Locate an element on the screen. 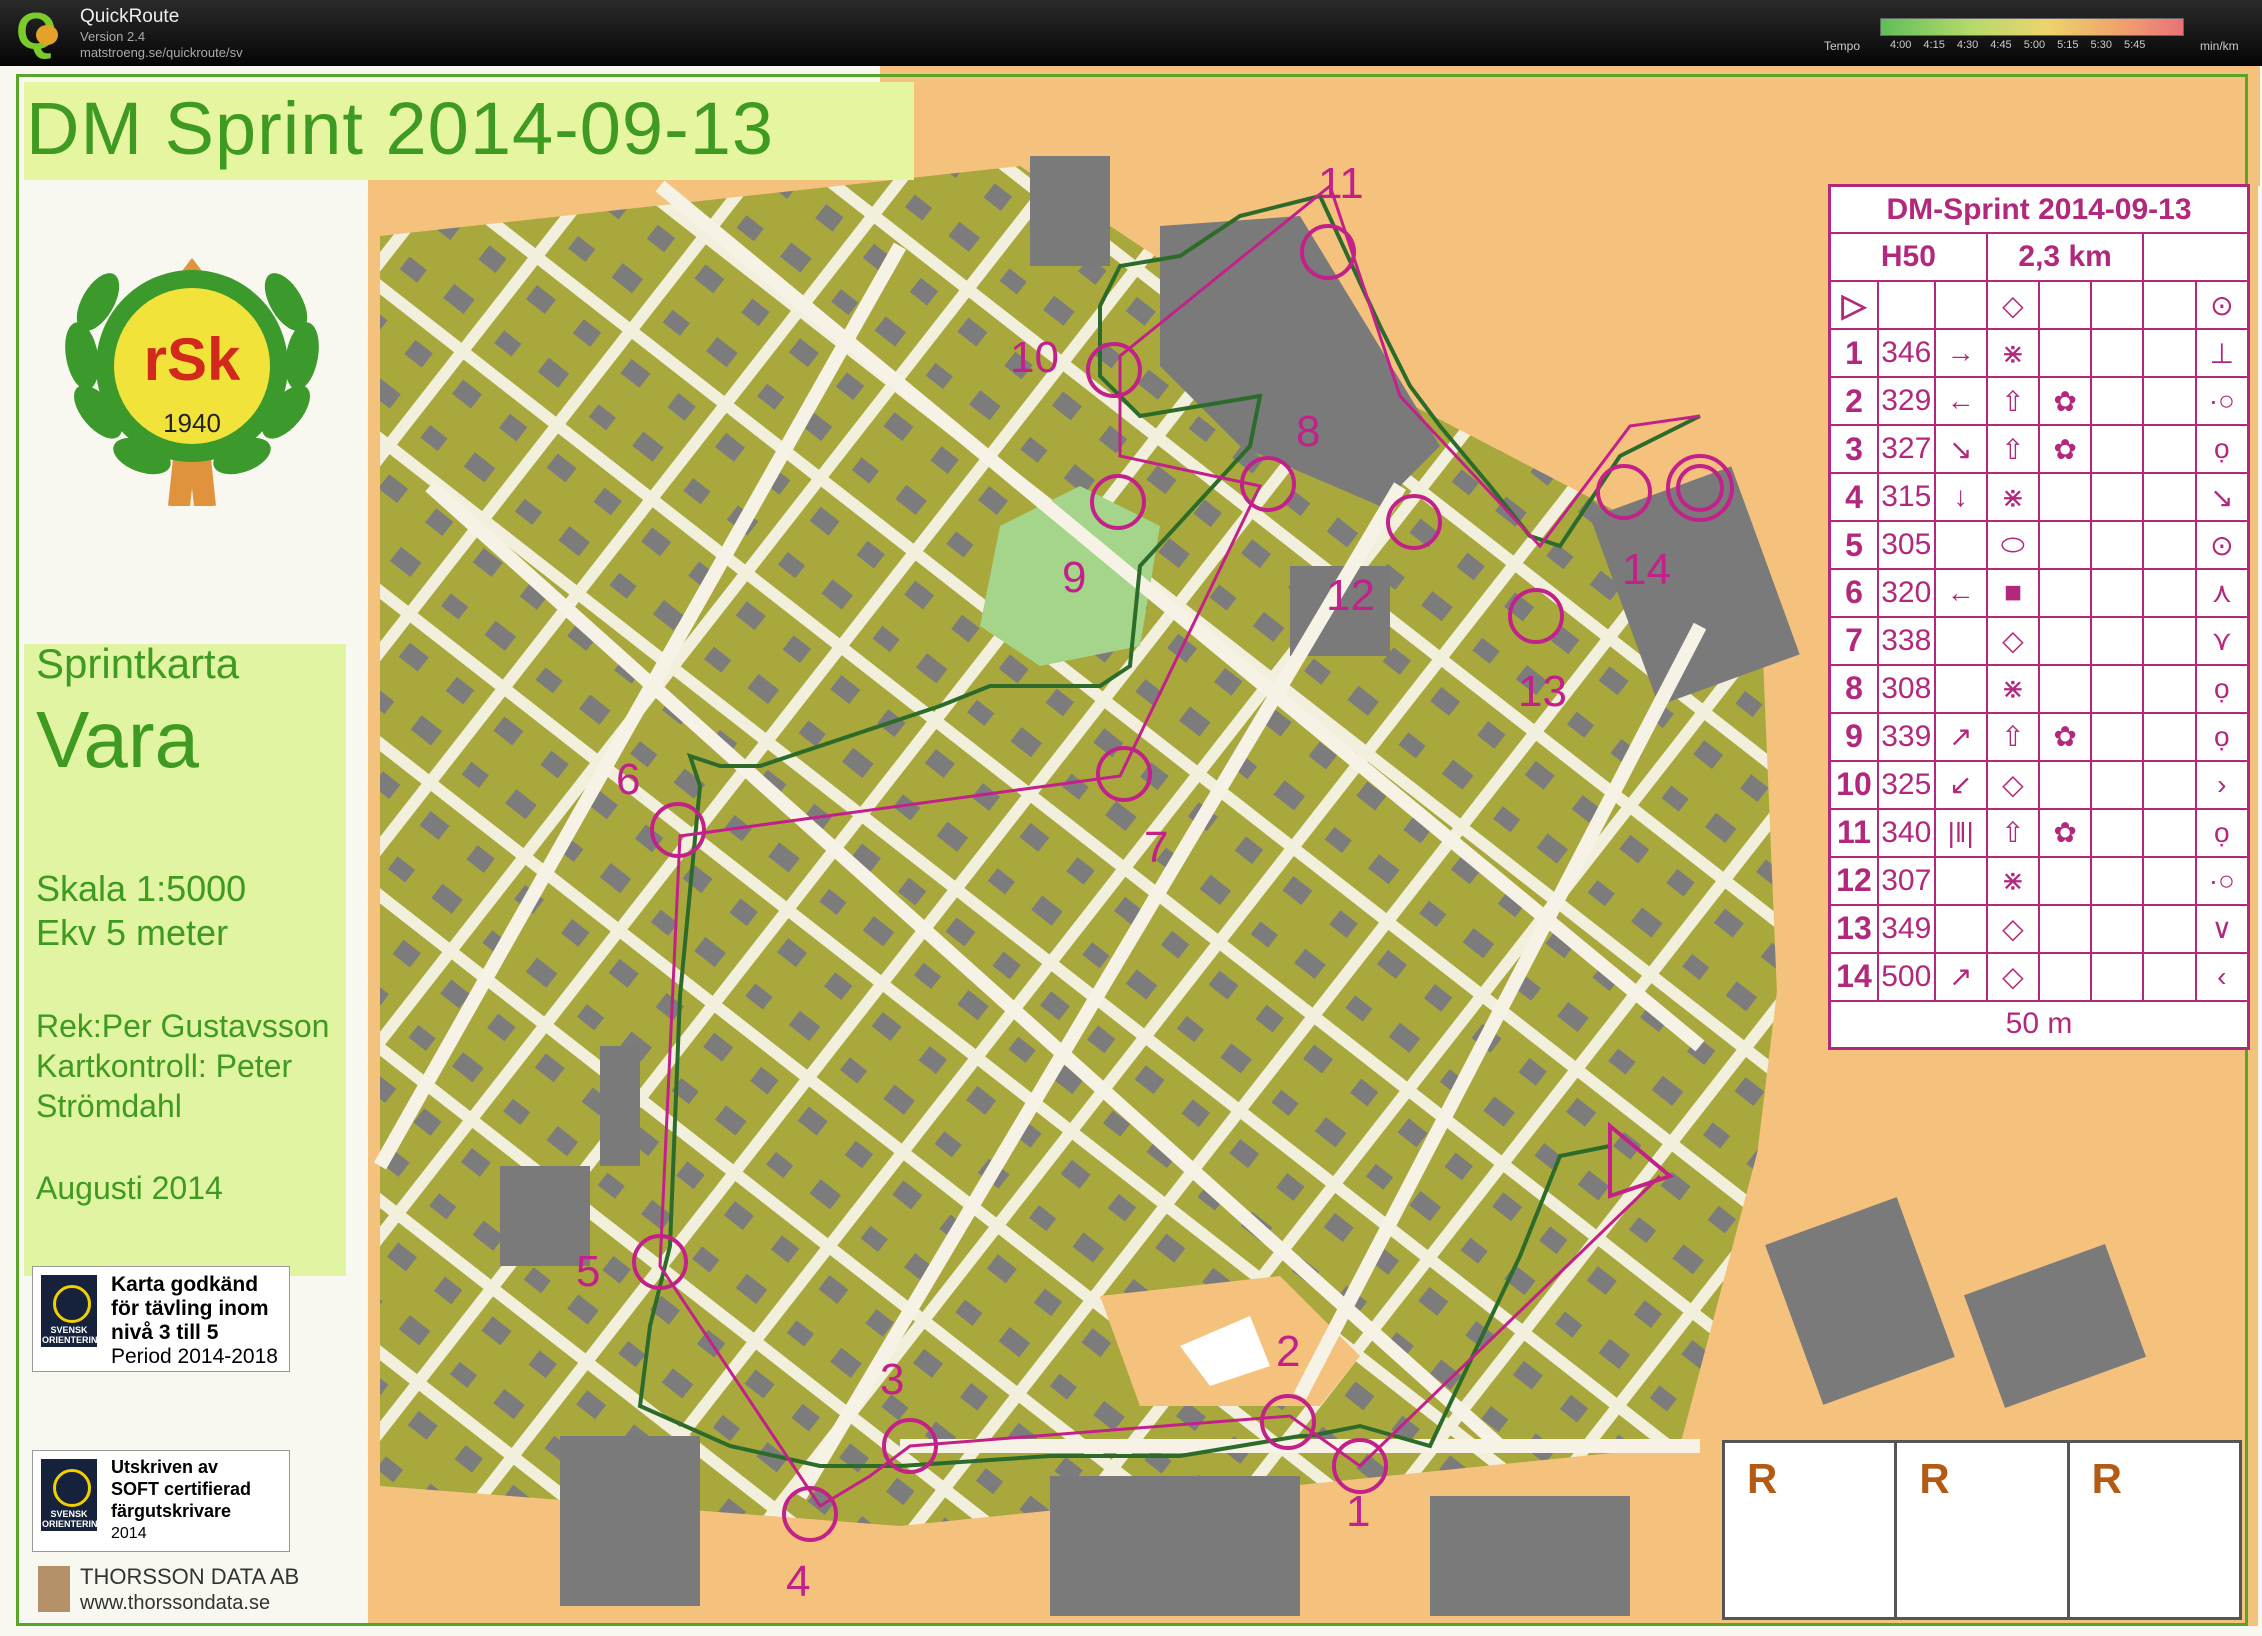 The height and width of the screenshot is (1636, 2262). cd-direction: ↗ is located at coordinates (1960, 976).